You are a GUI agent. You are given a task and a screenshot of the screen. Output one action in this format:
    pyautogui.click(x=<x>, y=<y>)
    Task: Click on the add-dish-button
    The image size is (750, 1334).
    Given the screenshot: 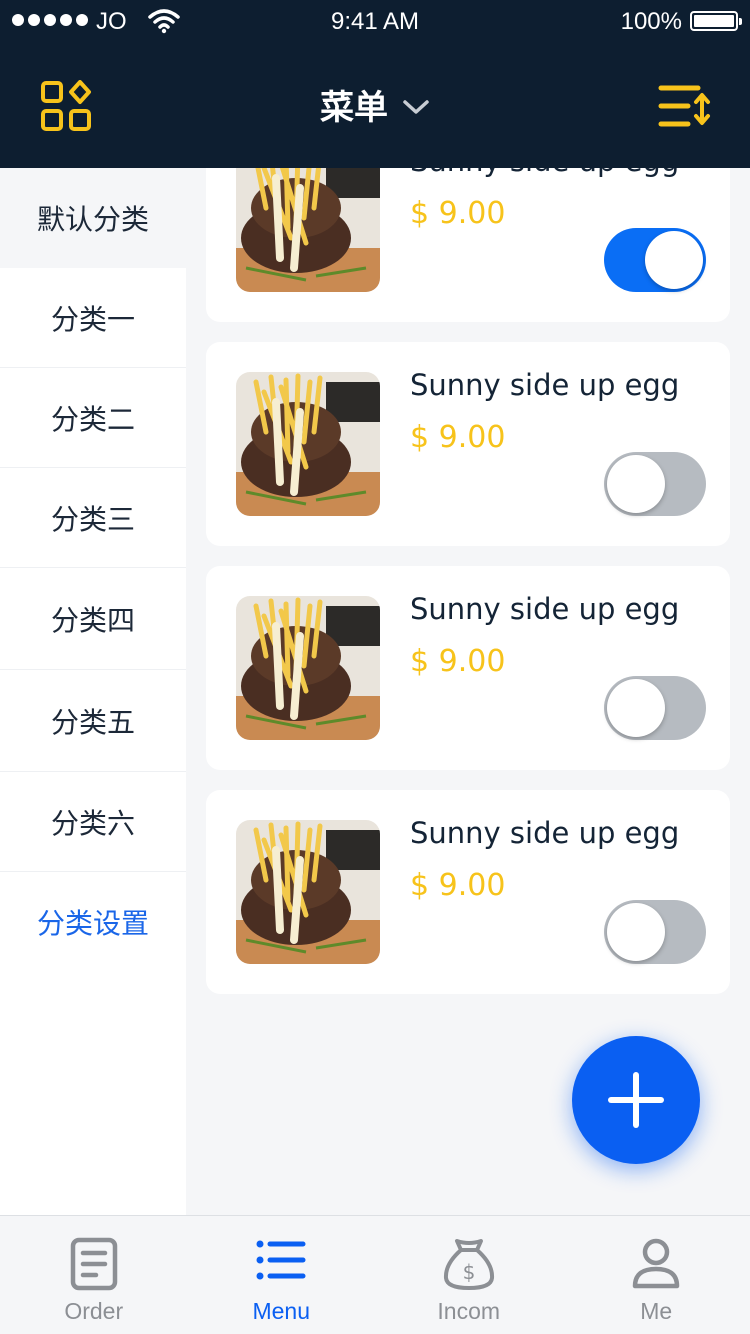 What is the action you would take?
    pyautogui.click(x=636, y=1100)
    